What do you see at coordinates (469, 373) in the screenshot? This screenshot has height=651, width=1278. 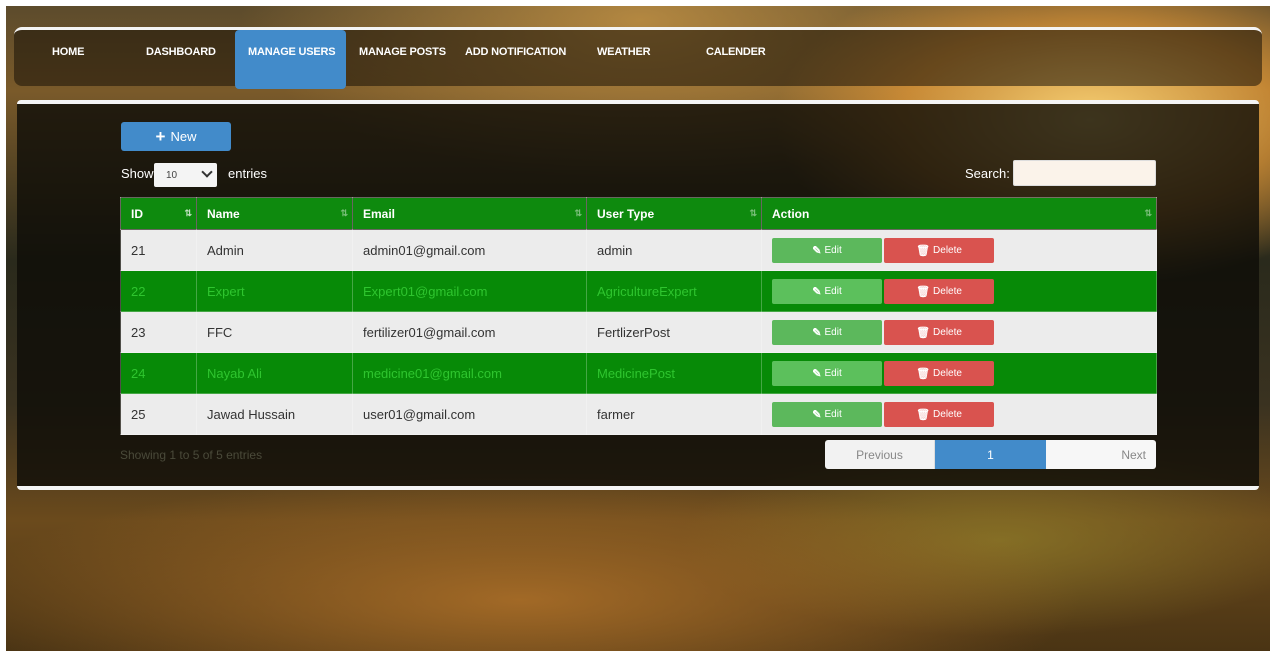 I see `cell-email: medicine01@gmail.com` at bounding box center [469, 373].